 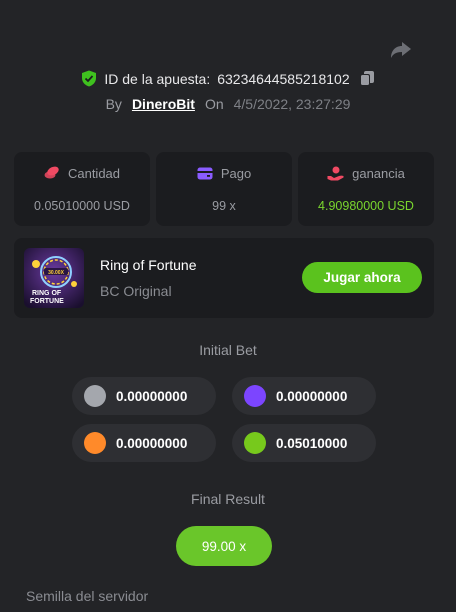 I want to click on stat-payout-label: Pago, so click(x=236, y=173).